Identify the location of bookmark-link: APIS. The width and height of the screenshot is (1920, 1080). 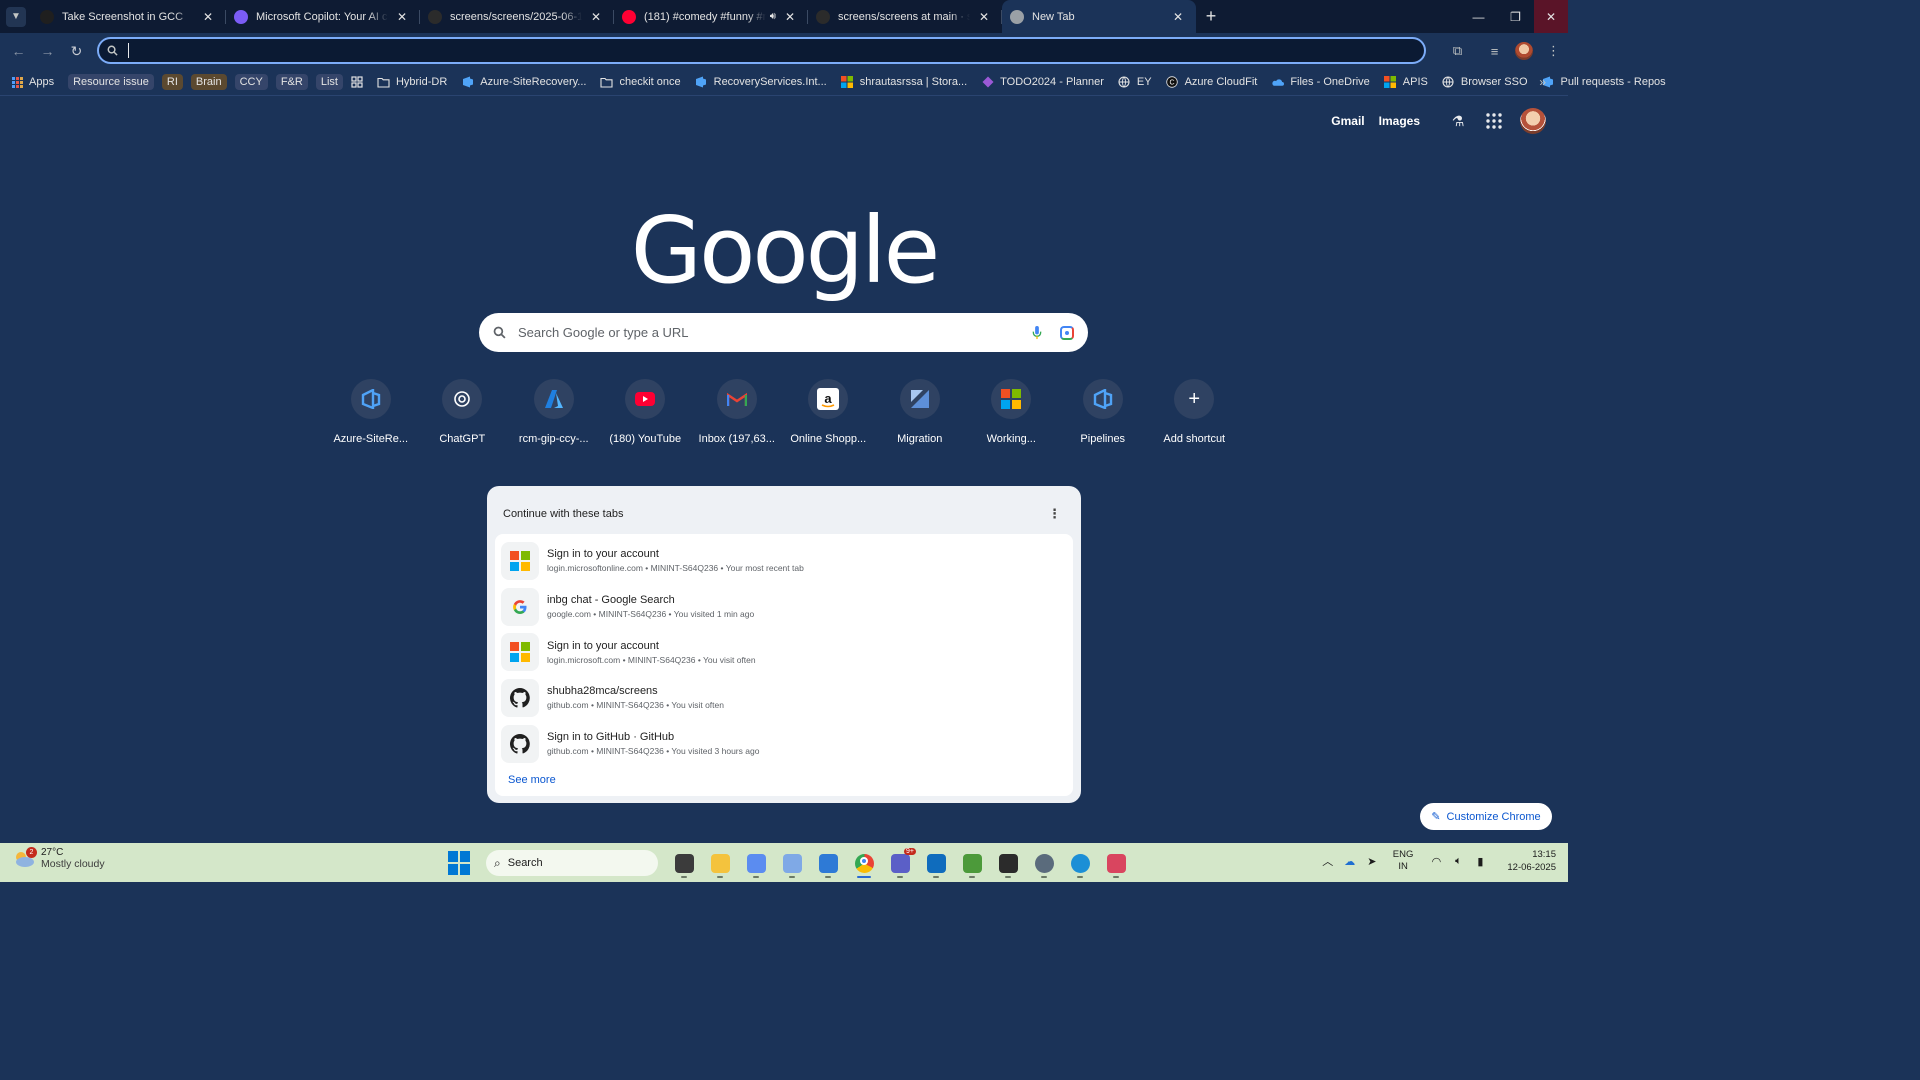
(1406, 82).